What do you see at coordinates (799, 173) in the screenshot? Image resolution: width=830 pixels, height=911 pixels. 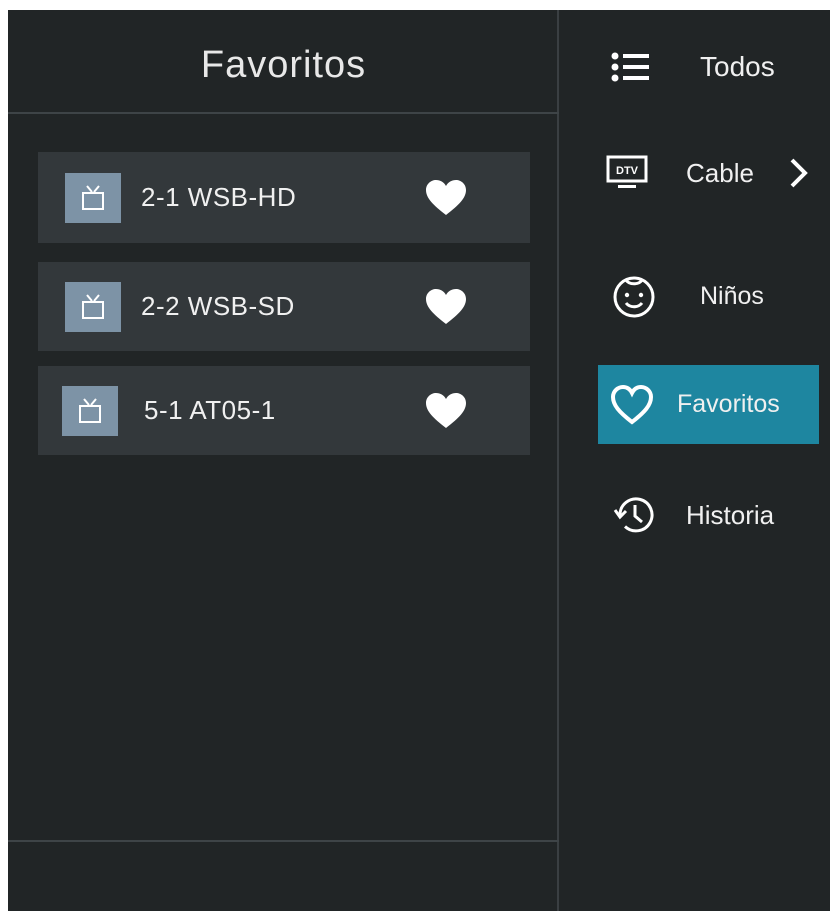 I see `chevron-right-icon` at bounding box center [799, 173].